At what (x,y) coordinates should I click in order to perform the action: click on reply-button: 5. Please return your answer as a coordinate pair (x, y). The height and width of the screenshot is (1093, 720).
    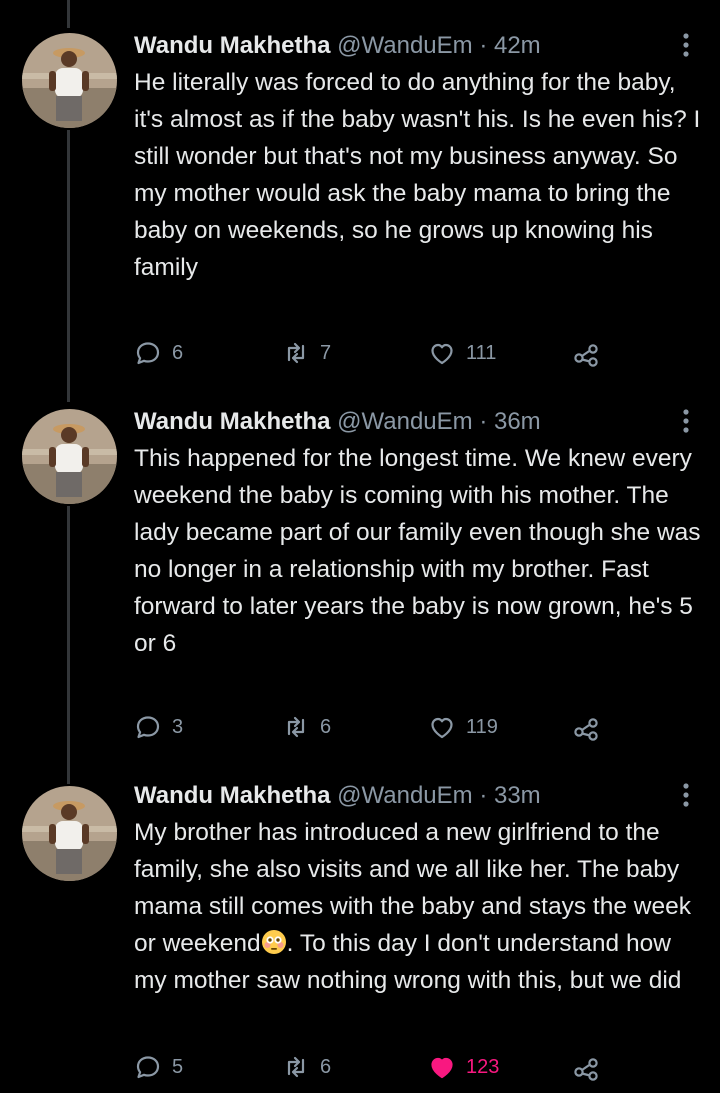
    Looking at the image, I should click on (158, 1067).